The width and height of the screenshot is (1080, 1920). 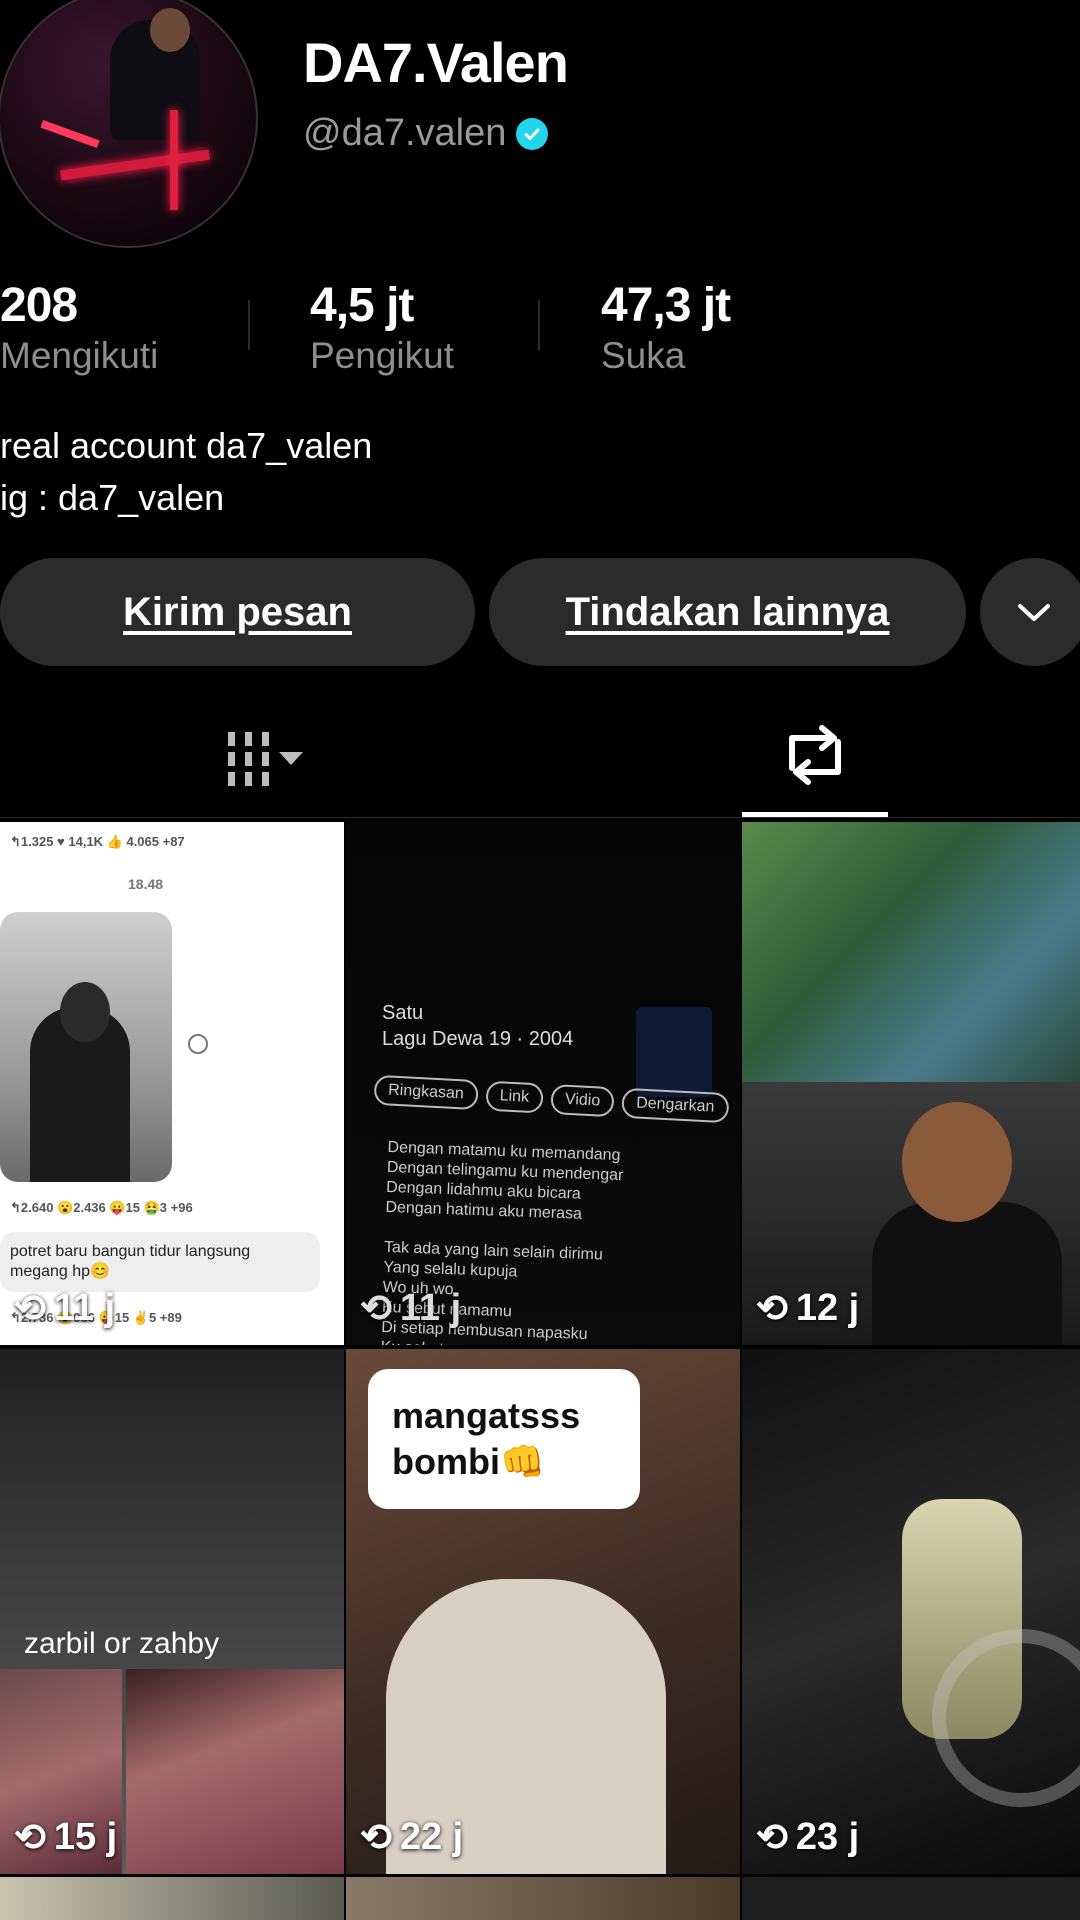 What do you see at coordinates (172, 1611) in the screenshot?
I see `post-thumbnail: zarbil or zahby ⟲ 15 j` at bounding box center [172, 1611].